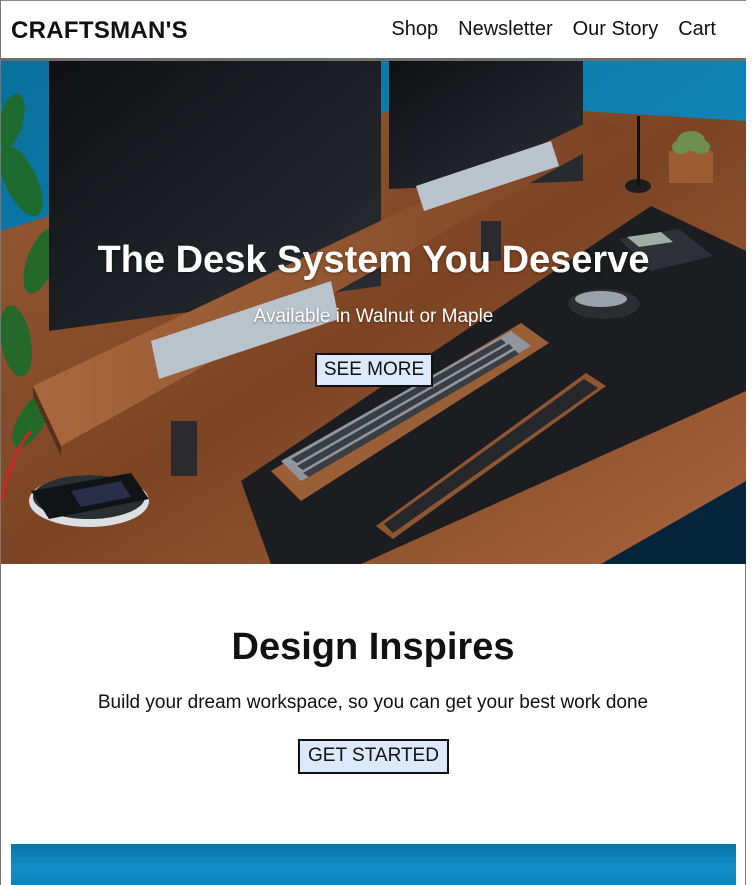 Image resolution: width=756 pixels, height=885 pixels. I want to click on hero-title: The Desk System You Deserve, so click(373, 260).